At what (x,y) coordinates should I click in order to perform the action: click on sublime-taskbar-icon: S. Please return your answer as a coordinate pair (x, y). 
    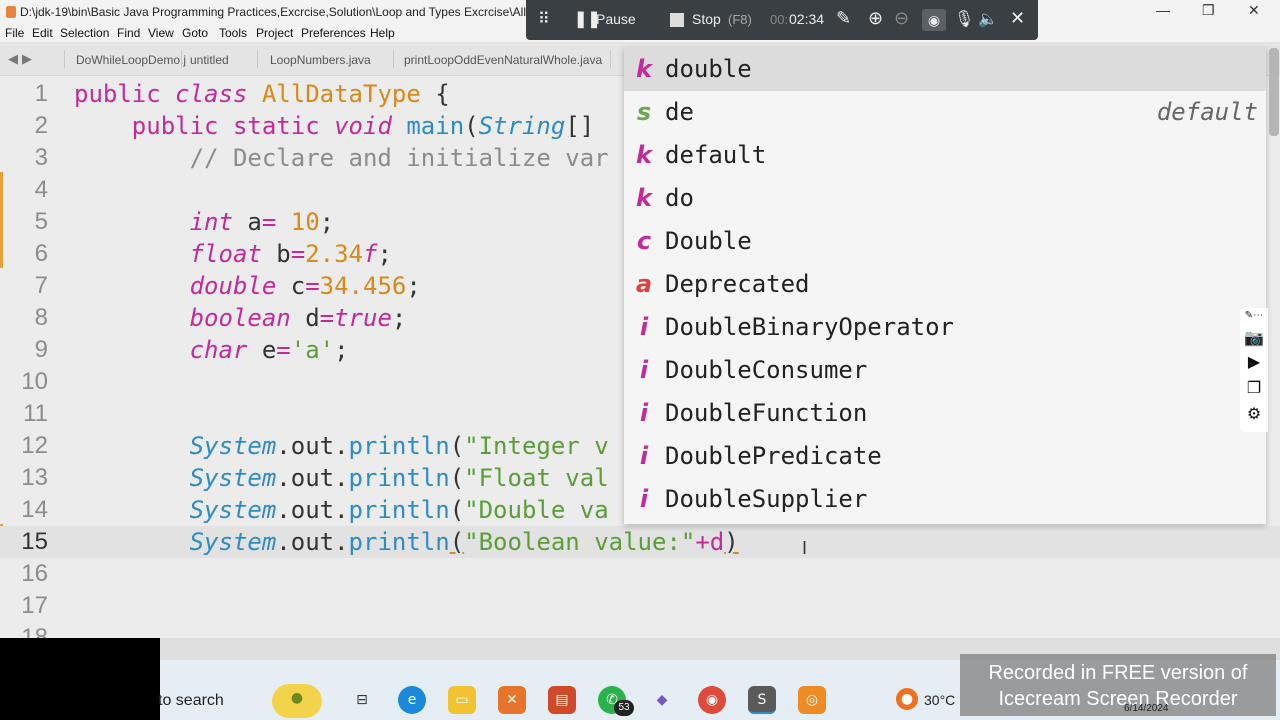
    Looking at the image, I should click on (762, 700).